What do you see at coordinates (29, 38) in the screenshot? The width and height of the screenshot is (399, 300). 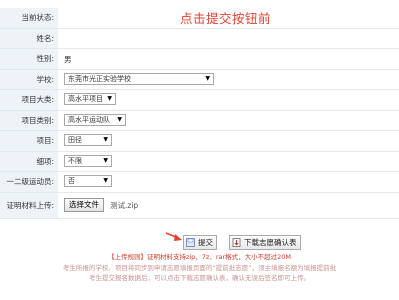 I see `label-name: 姓名:` at bounding box center [29, 38].